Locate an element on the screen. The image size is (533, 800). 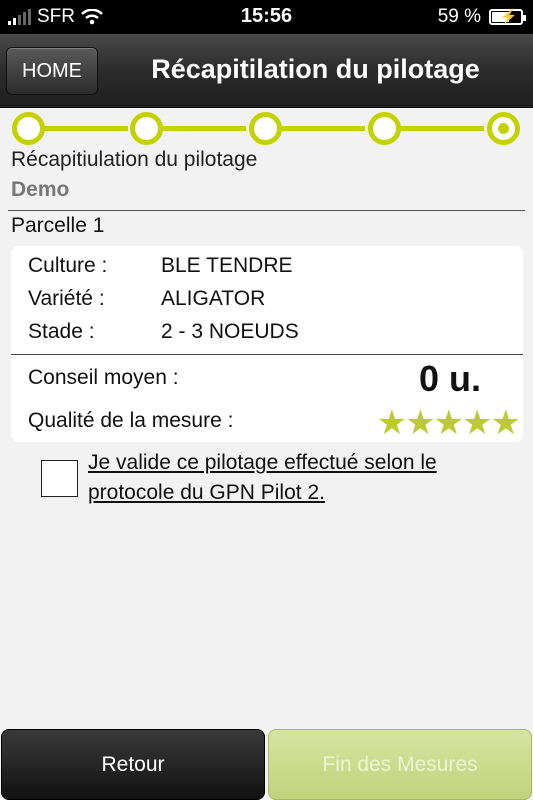
conseil-value: 0 u. is located at coordinates (449, 378).